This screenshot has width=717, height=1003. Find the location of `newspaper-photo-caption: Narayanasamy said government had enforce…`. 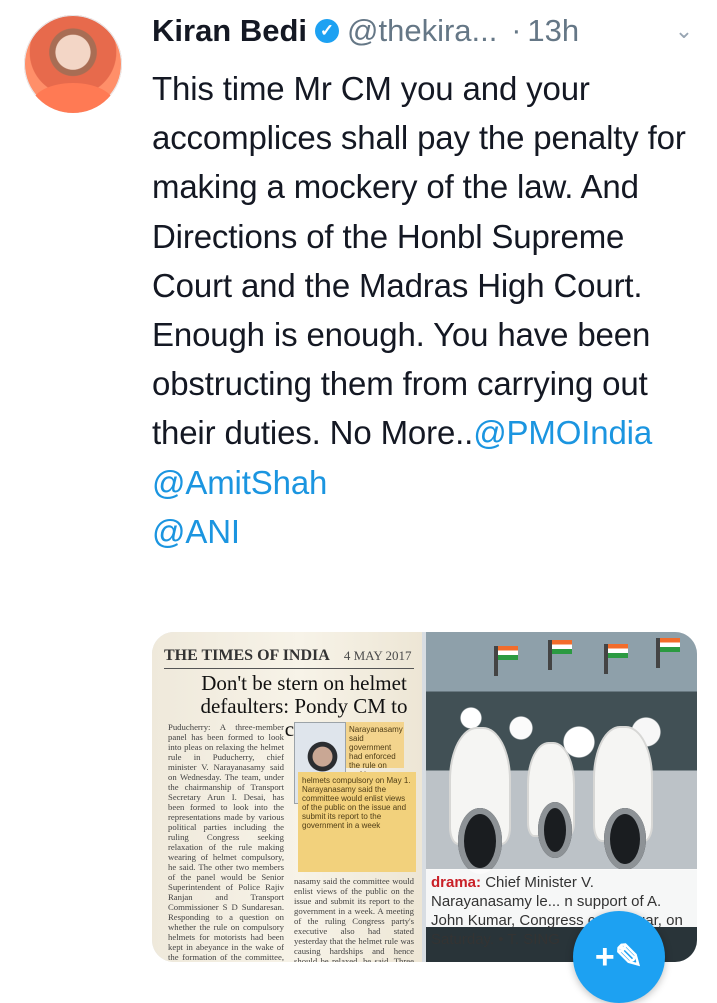

newspaper-photo-caption: Narayanasamy said government had enforce… is located at coordinates (375, 755).